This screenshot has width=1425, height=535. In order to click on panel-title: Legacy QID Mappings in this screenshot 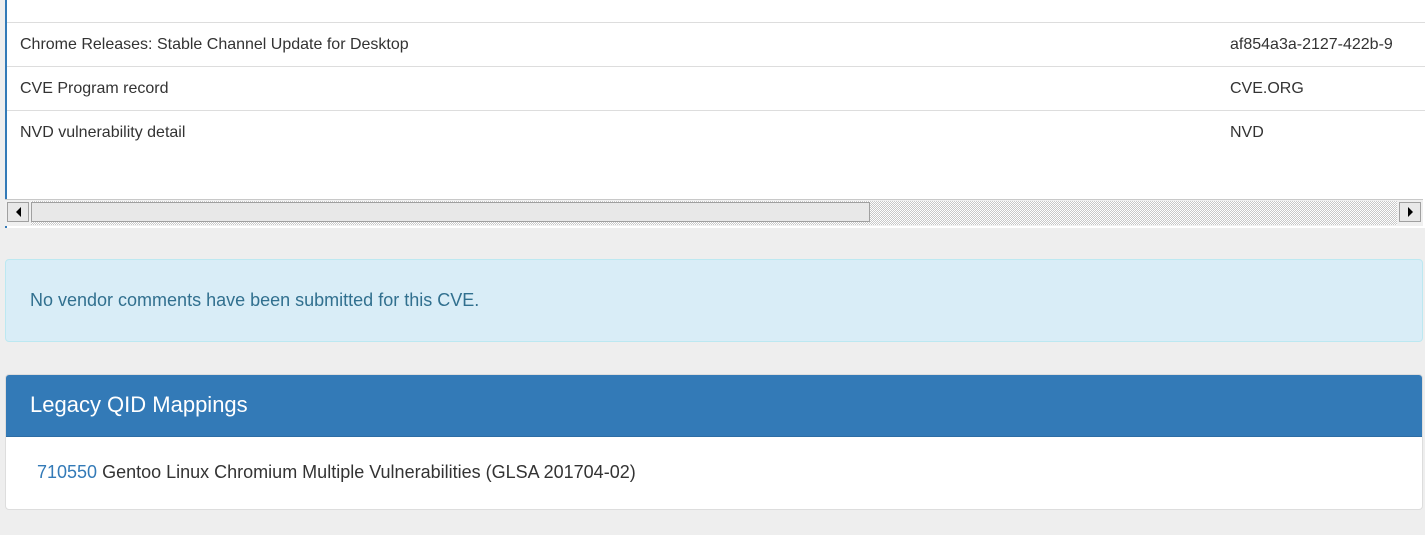, I will do `click(714, 406)`.